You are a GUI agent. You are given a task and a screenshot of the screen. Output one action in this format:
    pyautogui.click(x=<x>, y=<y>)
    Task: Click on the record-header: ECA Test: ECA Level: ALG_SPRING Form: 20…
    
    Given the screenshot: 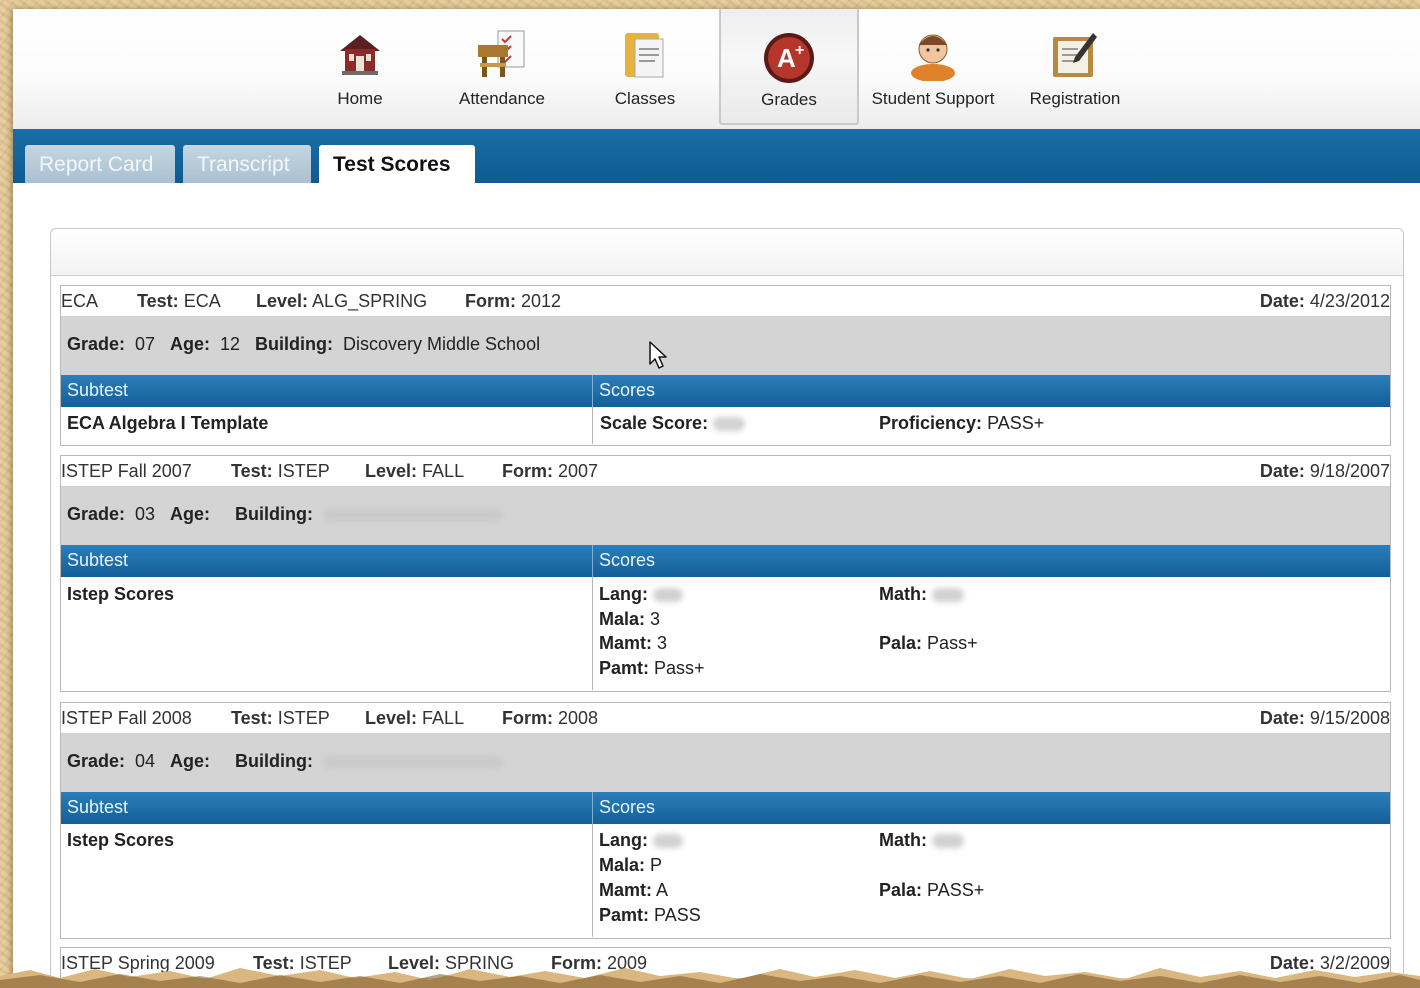 What is the action you would take?
    pyautogui.click(x=725, y=301)
    